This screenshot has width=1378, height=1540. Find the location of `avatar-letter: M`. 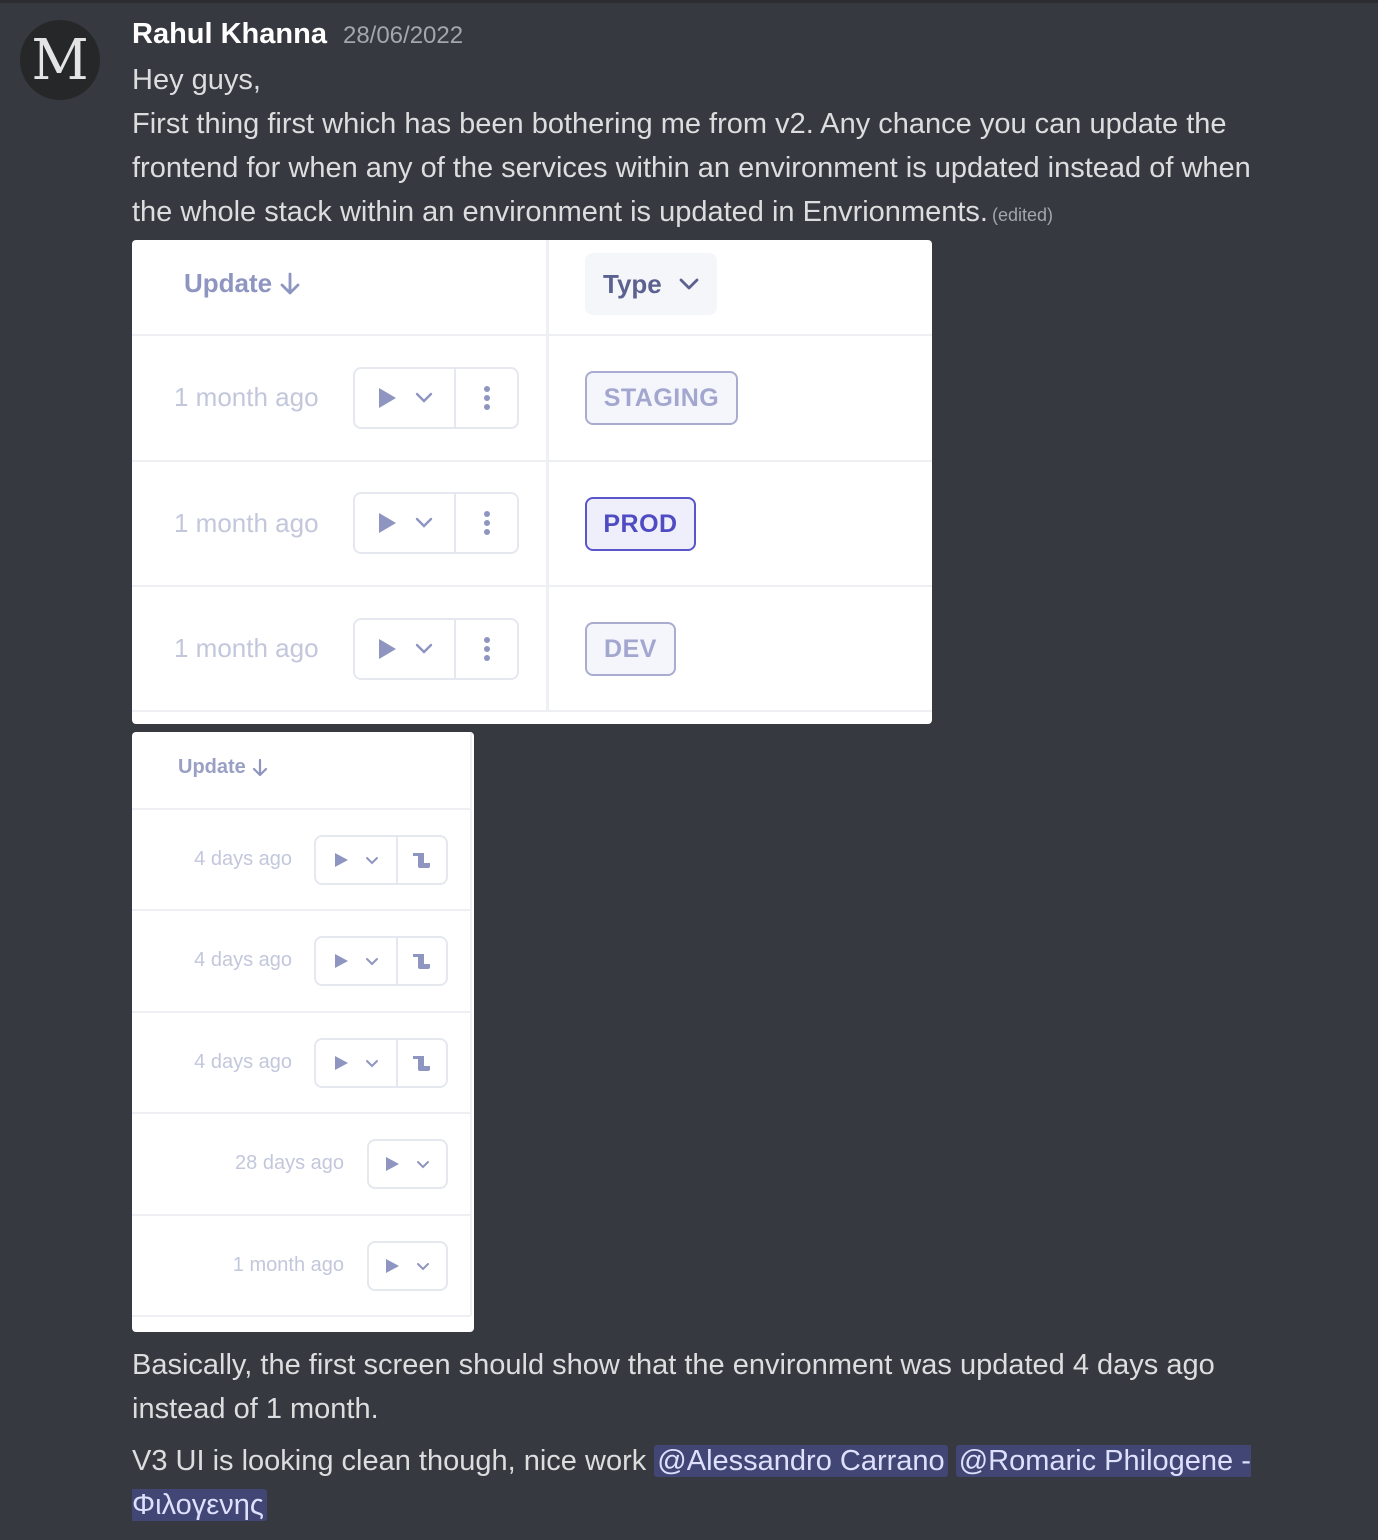

avatar-letter: M is located at coordinates (60, 60).